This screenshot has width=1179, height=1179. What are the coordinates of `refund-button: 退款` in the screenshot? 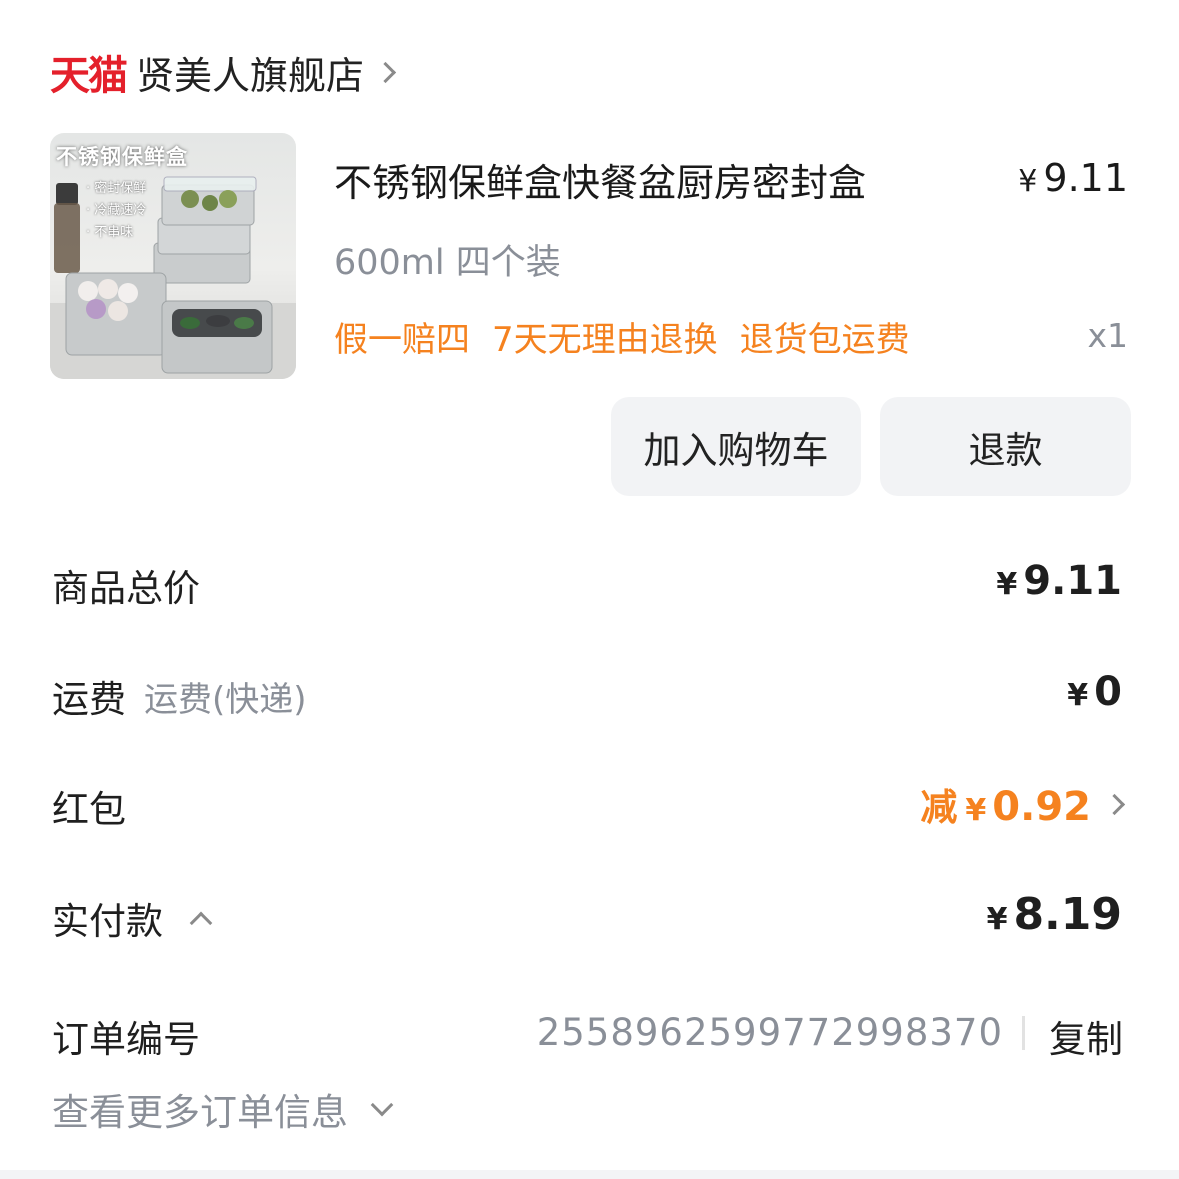 It's located at (1005, 446).